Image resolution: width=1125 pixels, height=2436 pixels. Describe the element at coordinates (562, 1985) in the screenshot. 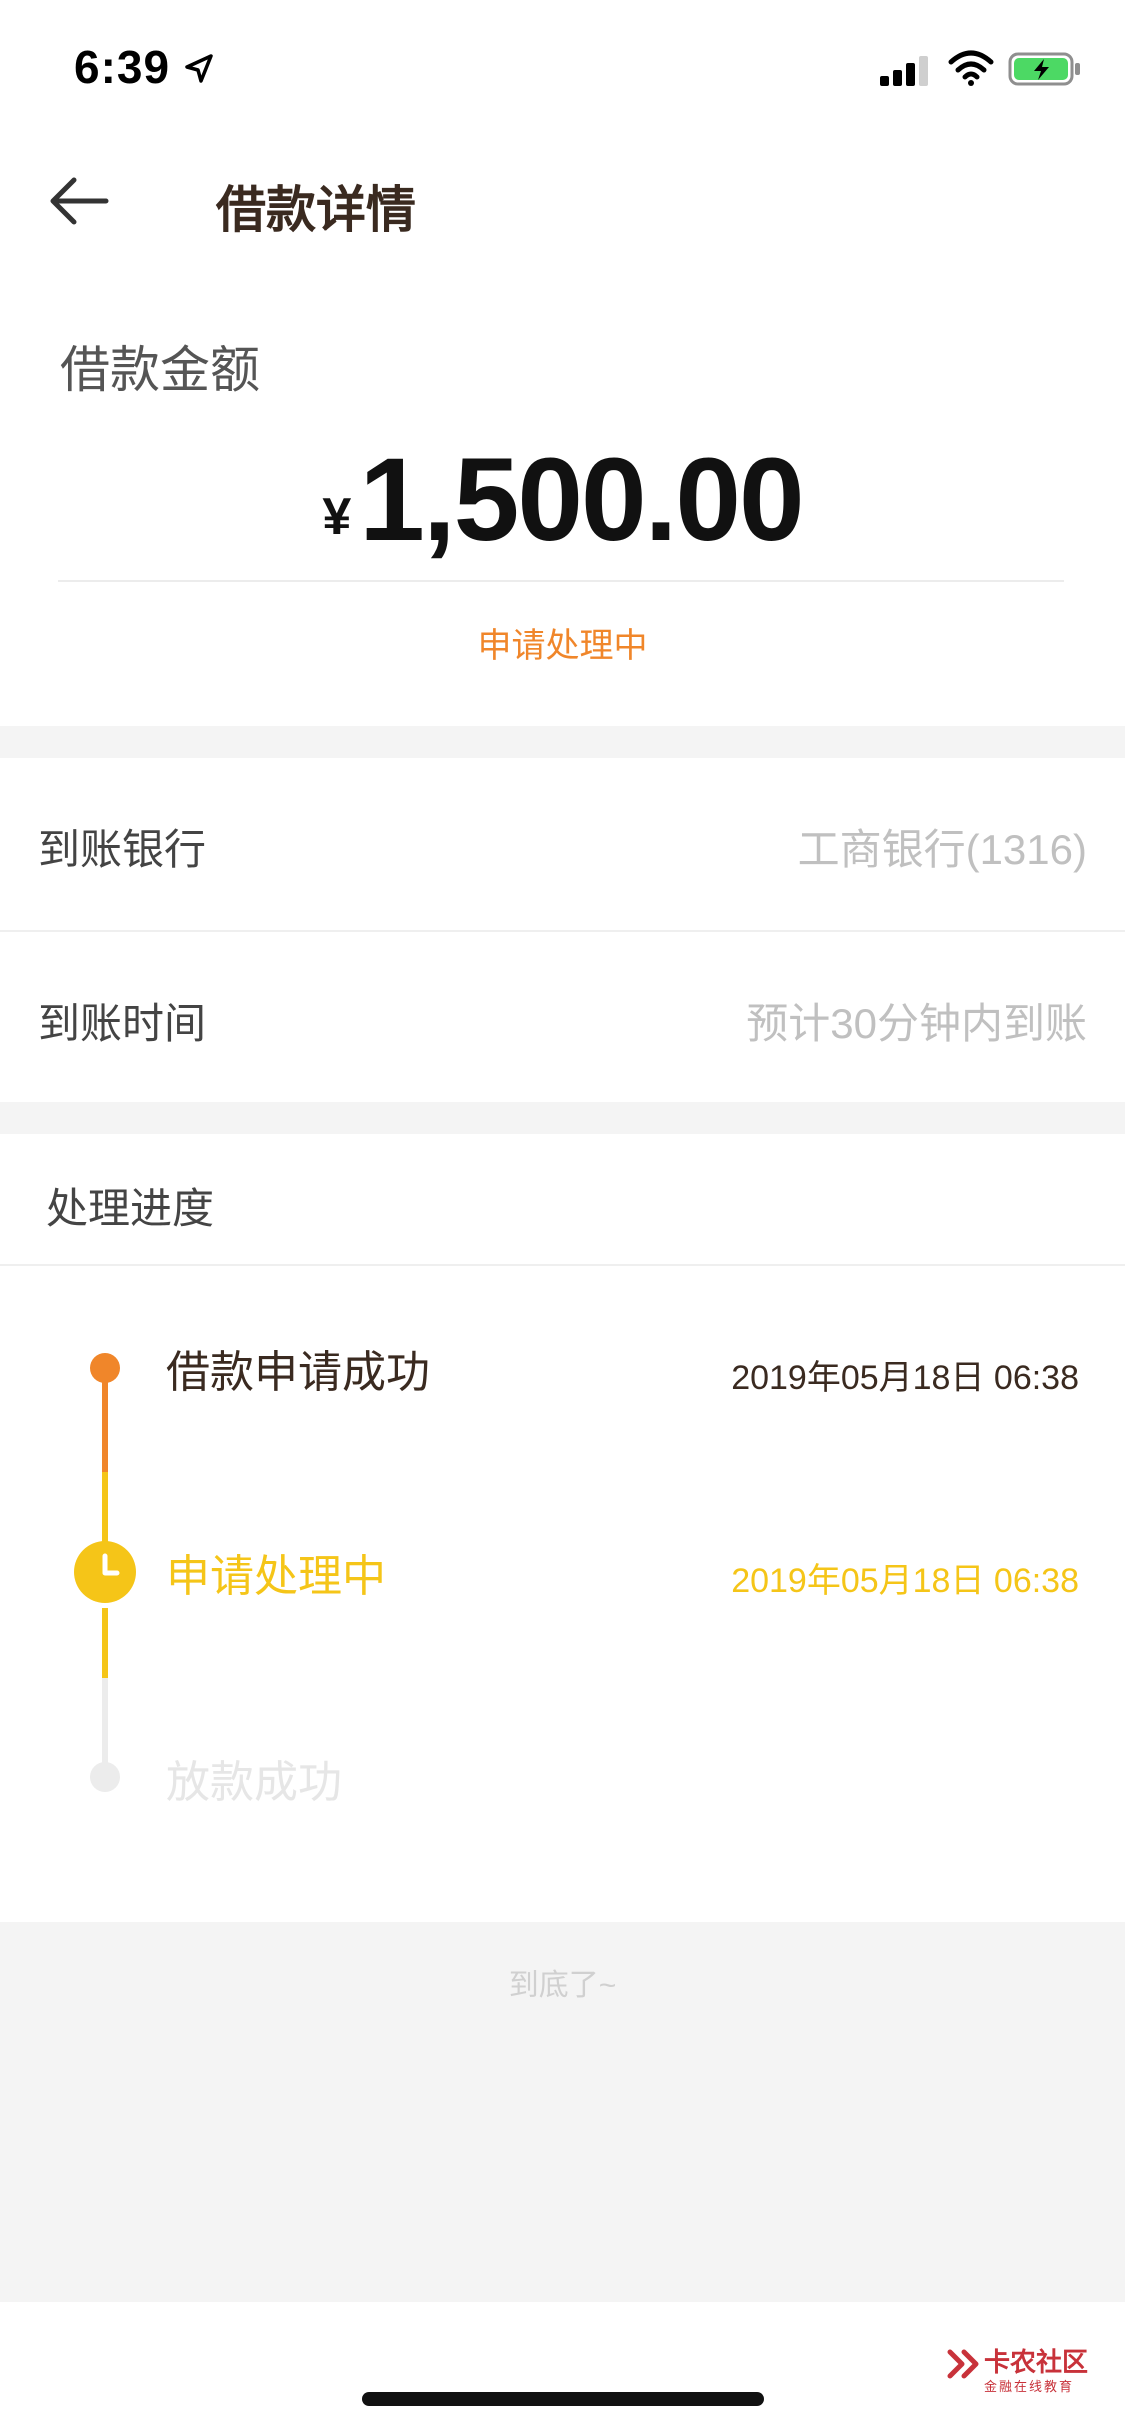

I see `end-of-list-text: 到底了~` at that location.